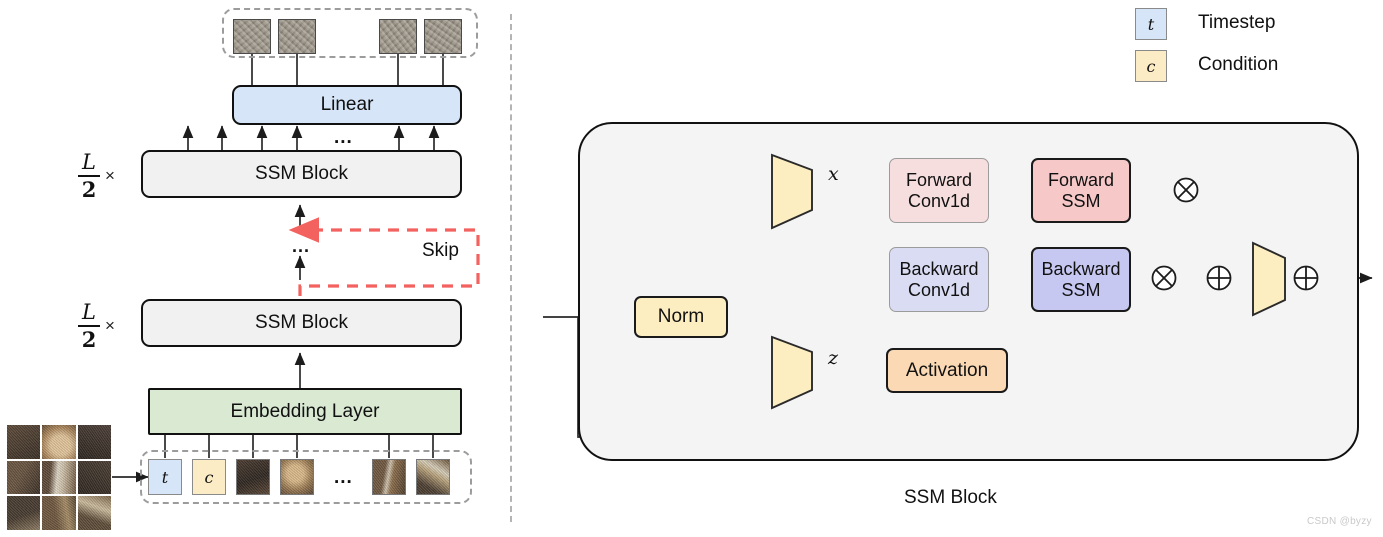  What do you see at coordinates (1339, 521) in the screenshot?
I see `watermark: CSDN @byzy` at bounding box center [1339, 521].